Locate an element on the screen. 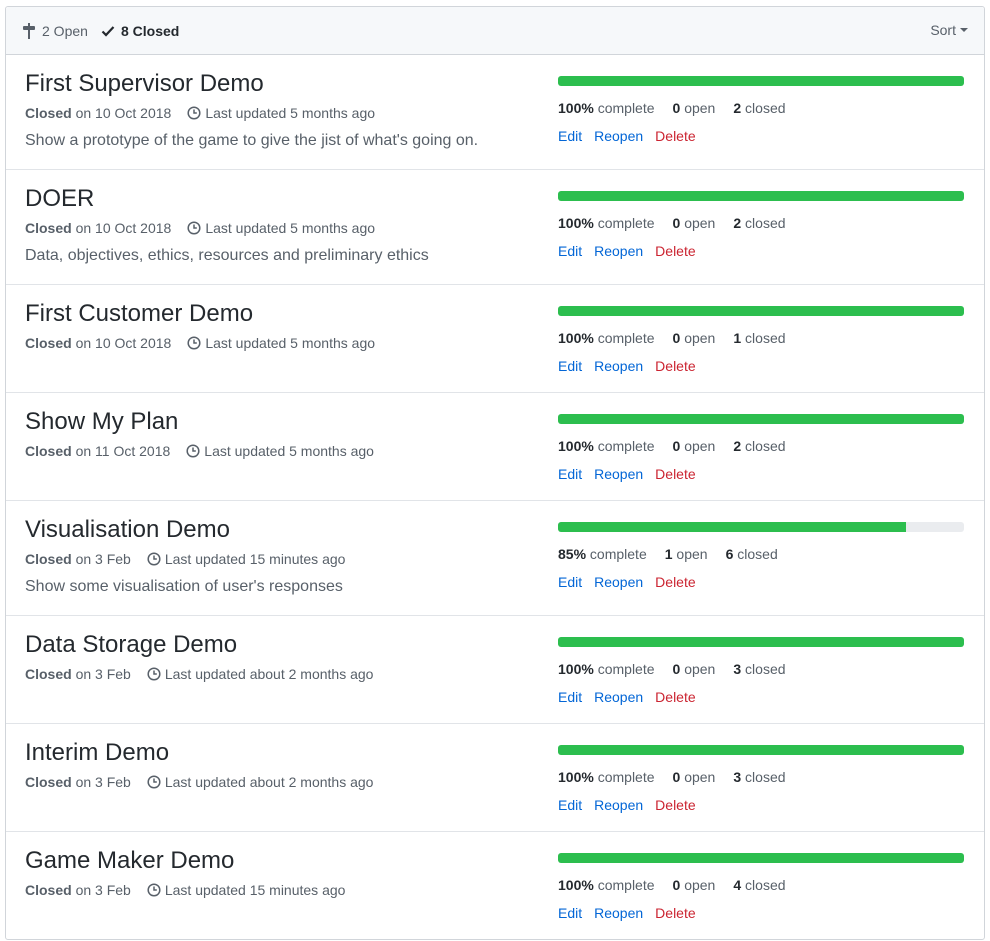  milestone-title: DOER is located at coordinates (59, 199).